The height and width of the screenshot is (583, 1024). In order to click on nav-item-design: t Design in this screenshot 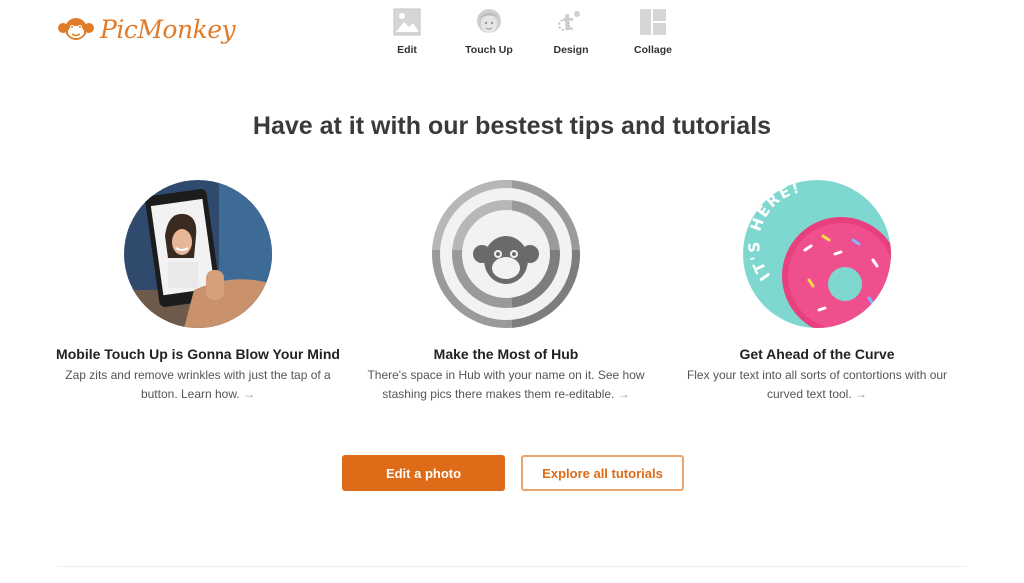, I will do `click(571, 32)`.